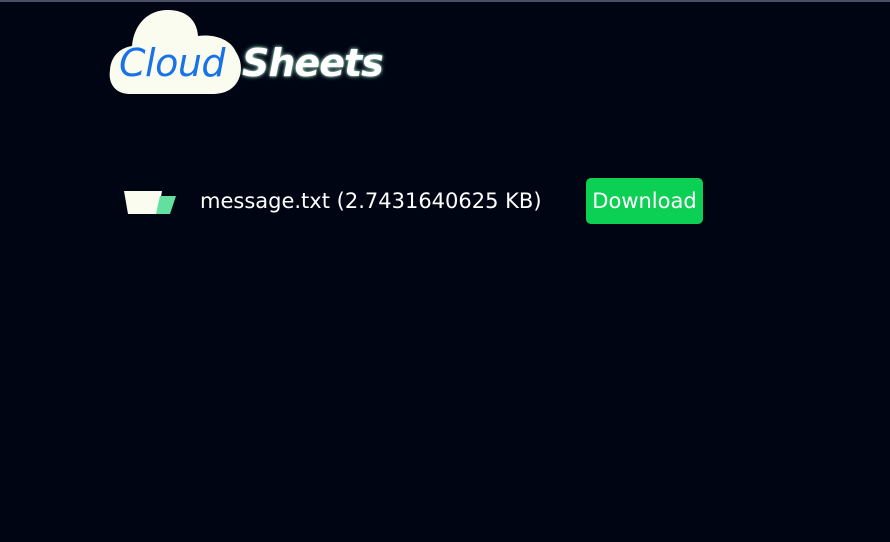  Describe the element at coordinates (172, 63) in the screenshot. I see `logo-cloud-text: Cloud` at that location.